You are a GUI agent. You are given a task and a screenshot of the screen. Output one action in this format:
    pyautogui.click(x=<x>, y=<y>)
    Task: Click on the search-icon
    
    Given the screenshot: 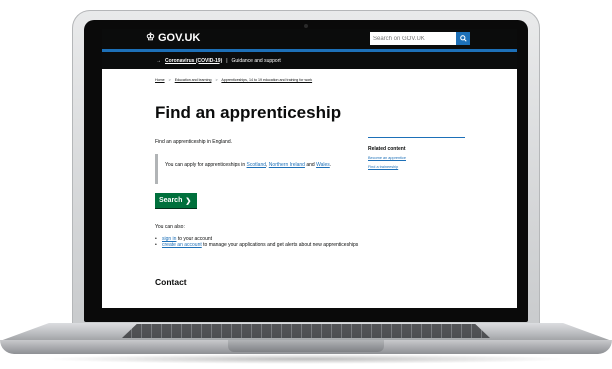 What is the action you would take?
    pyautogui.click(x=463, y=38)
    